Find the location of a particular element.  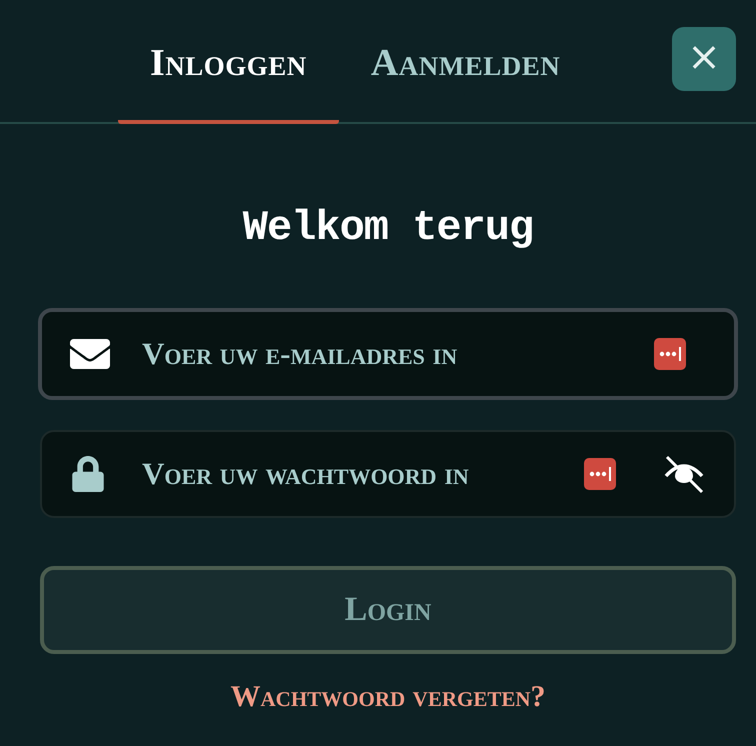

close-button: × is located at coordinates (704, 59).